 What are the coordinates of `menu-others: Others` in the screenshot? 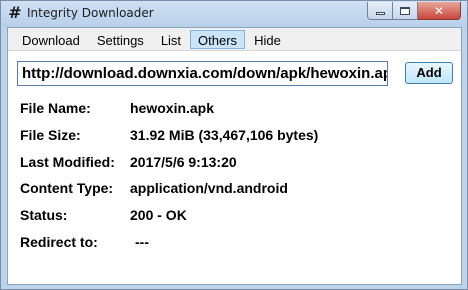 It's located at (218, 39).